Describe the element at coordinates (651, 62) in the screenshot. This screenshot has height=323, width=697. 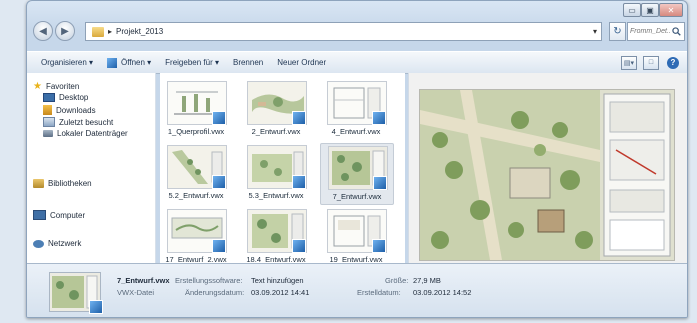
I see `preview-pane-icon: □` at that location.